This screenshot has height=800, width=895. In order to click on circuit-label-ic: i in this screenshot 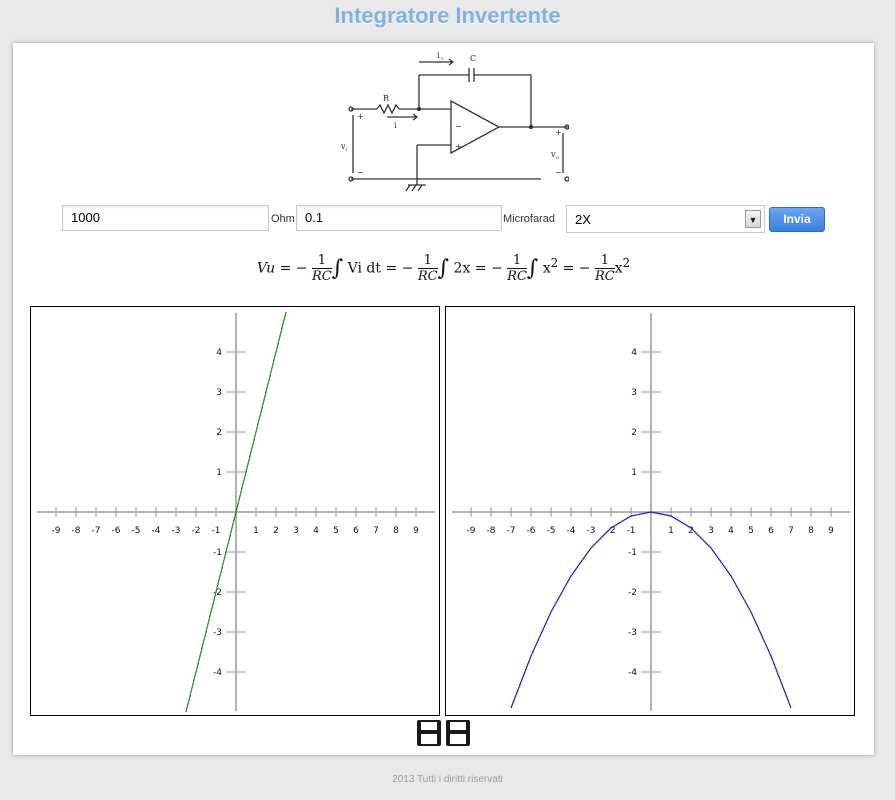, I will do `click(438, 55)`.